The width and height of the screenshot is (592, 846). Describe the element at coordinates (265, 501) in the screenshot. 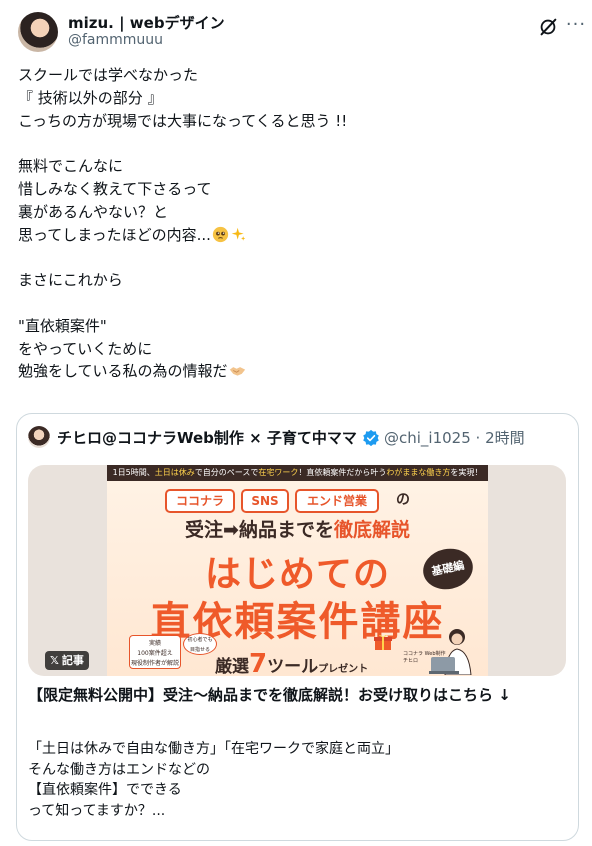

I see `chip-sns: SNS` at that location.